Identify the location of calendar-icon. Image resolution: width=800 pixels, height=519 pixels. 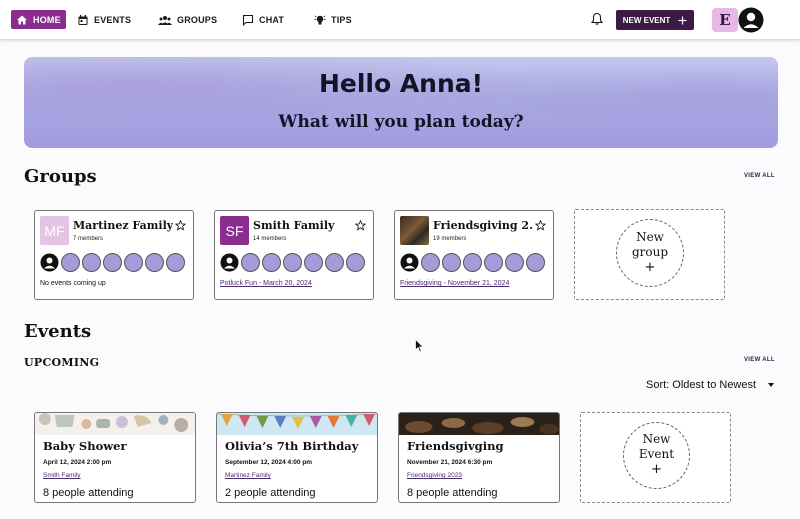
(83, 19).